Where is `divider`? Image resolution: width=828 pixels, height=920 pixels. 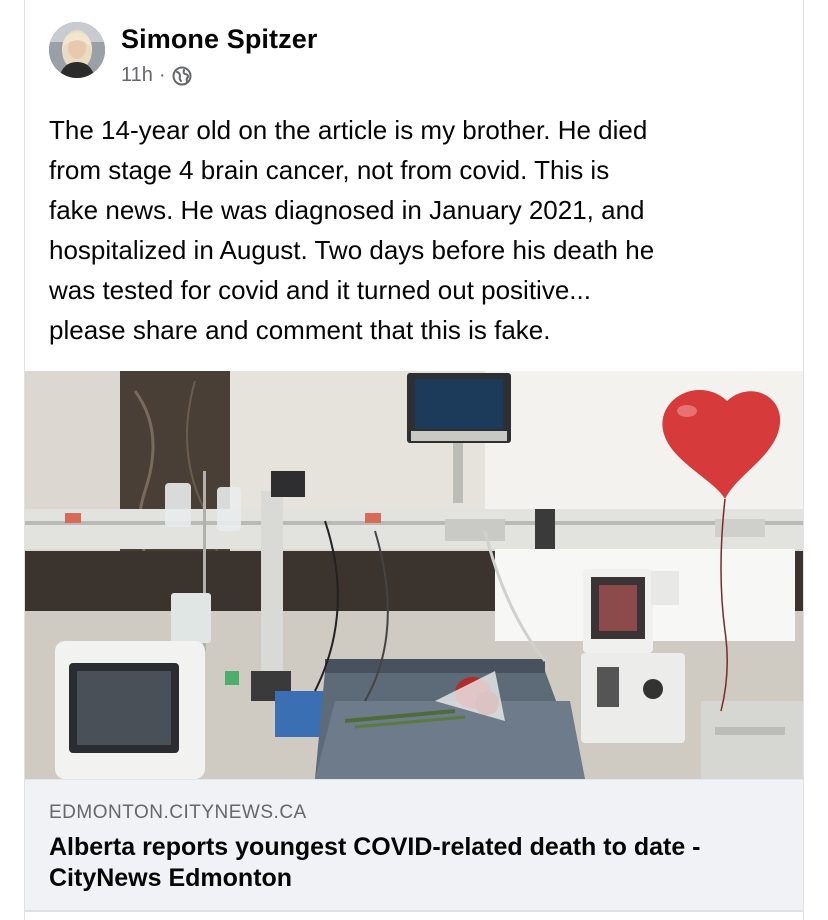 divider is located at coordinates (414, 911).